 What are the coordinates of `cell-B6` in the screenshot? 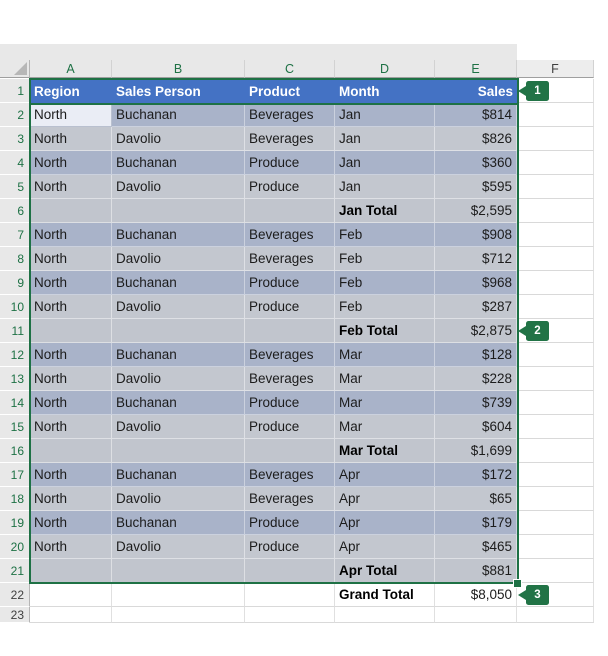 It's located at (178, 211).